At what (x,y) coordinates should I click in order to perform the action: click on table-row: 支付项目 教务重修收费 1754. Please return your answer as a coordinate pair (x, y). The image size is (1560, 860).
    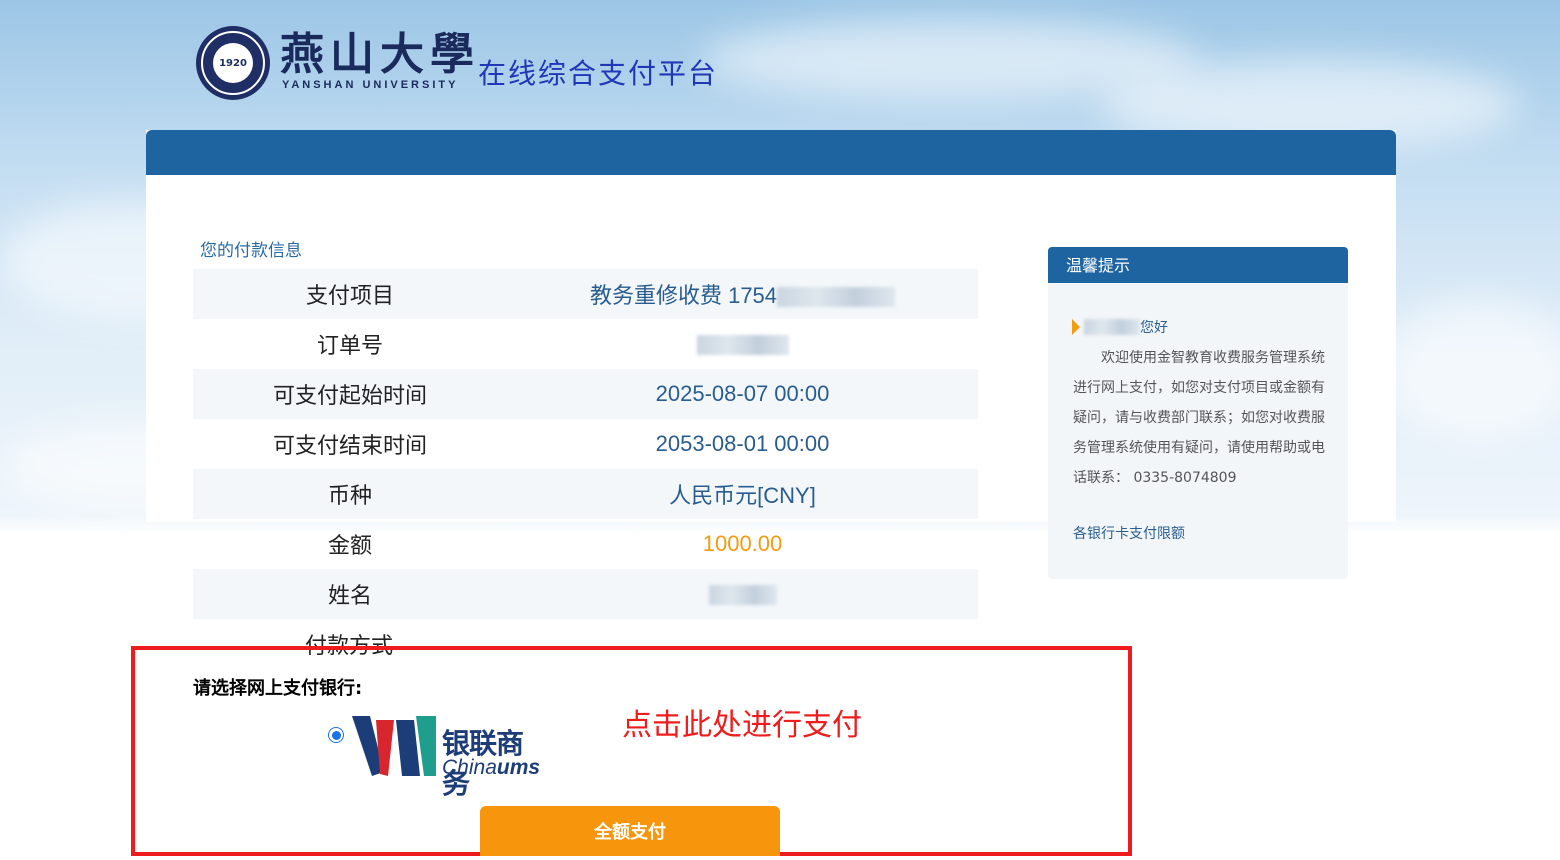
    Looking at the image, I should click on (585, 294).